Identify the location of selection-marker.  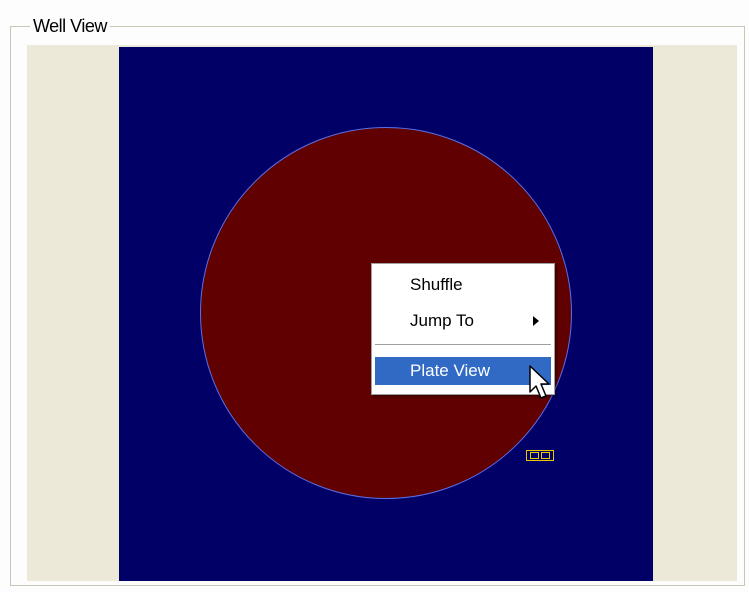
(540, 455).